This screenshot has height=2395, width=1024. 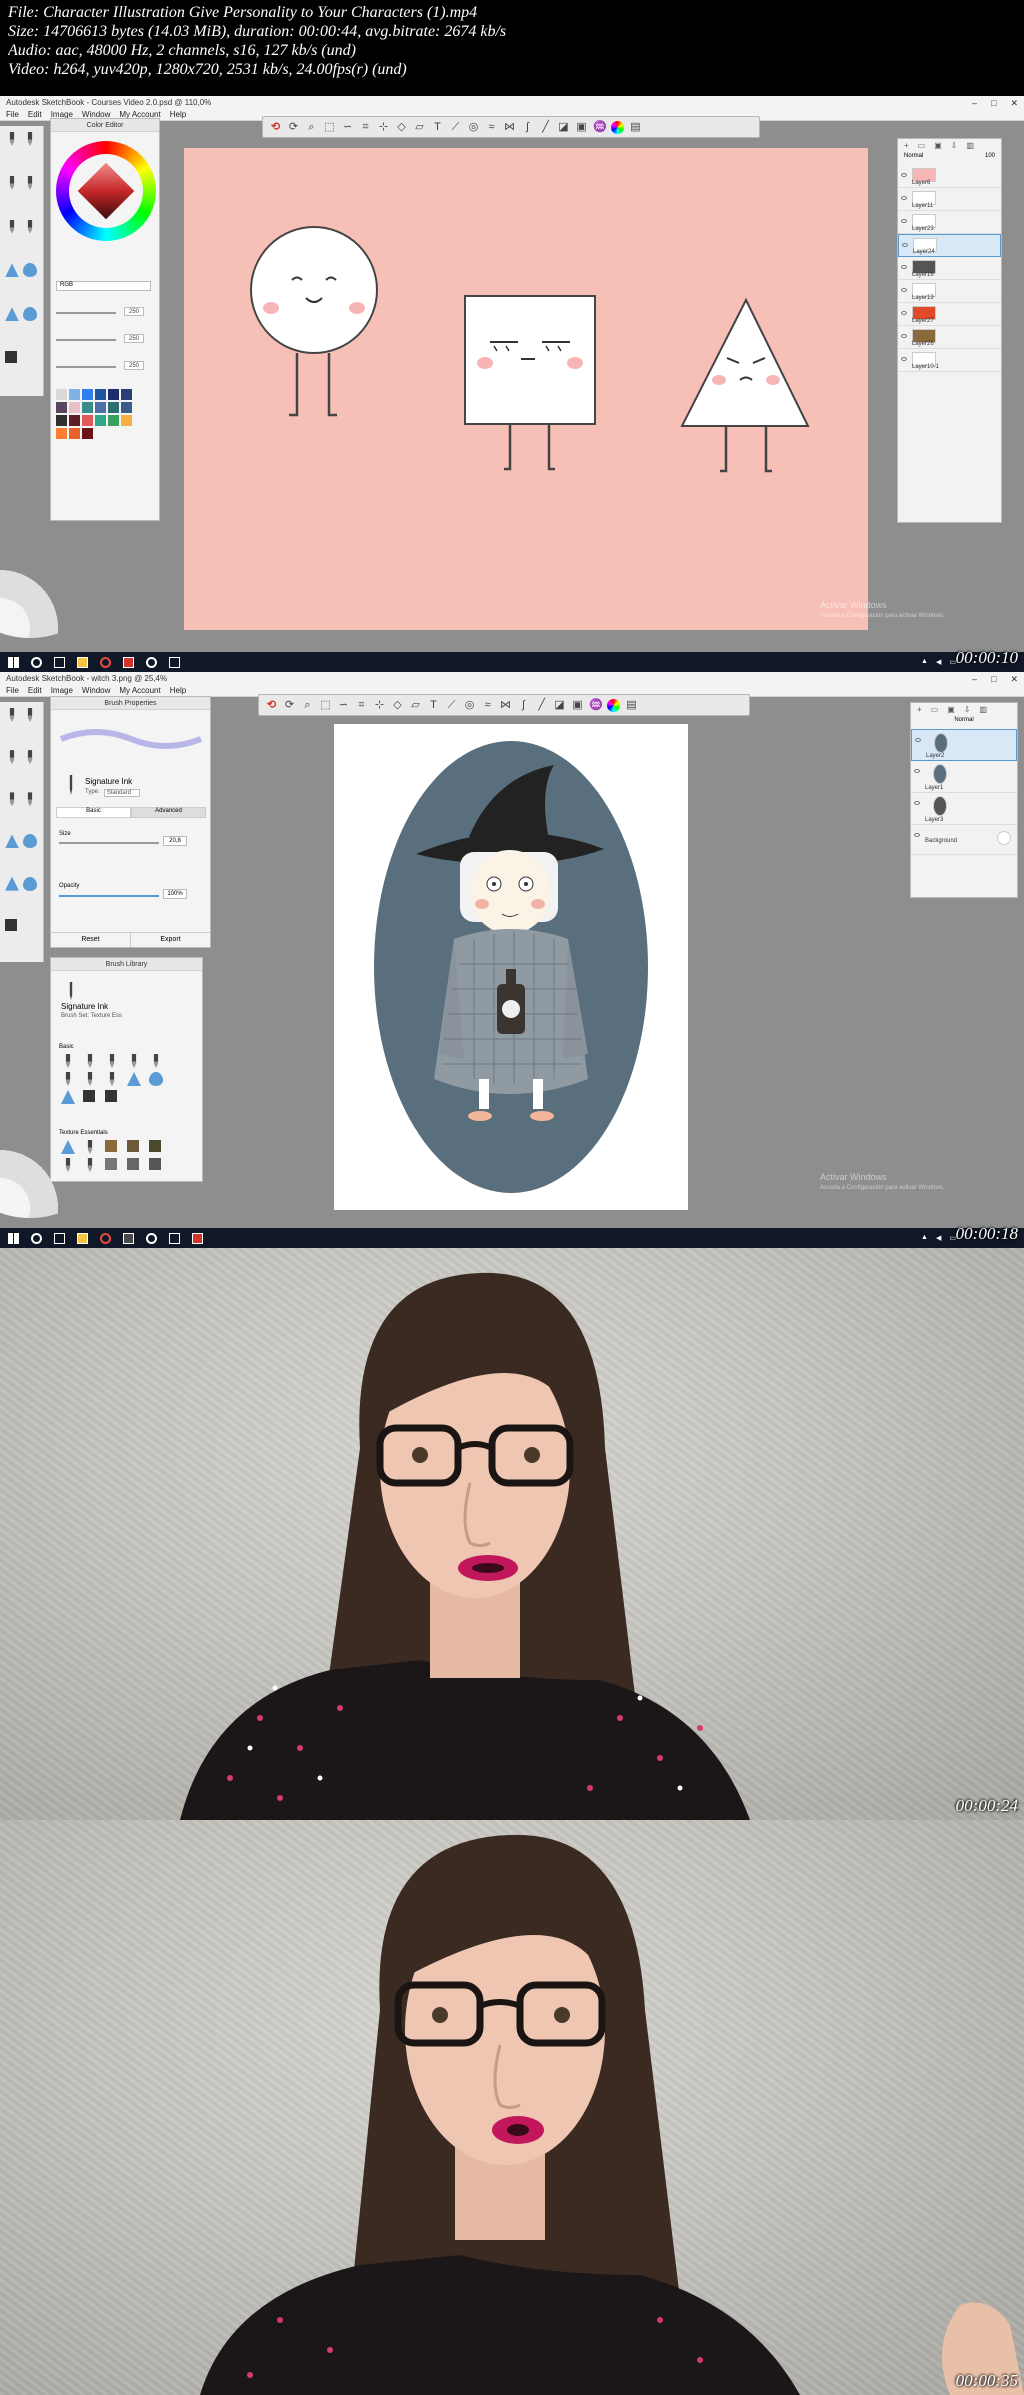 I want to click on layer-item: Layer10-1, so click(x=949, y=360).